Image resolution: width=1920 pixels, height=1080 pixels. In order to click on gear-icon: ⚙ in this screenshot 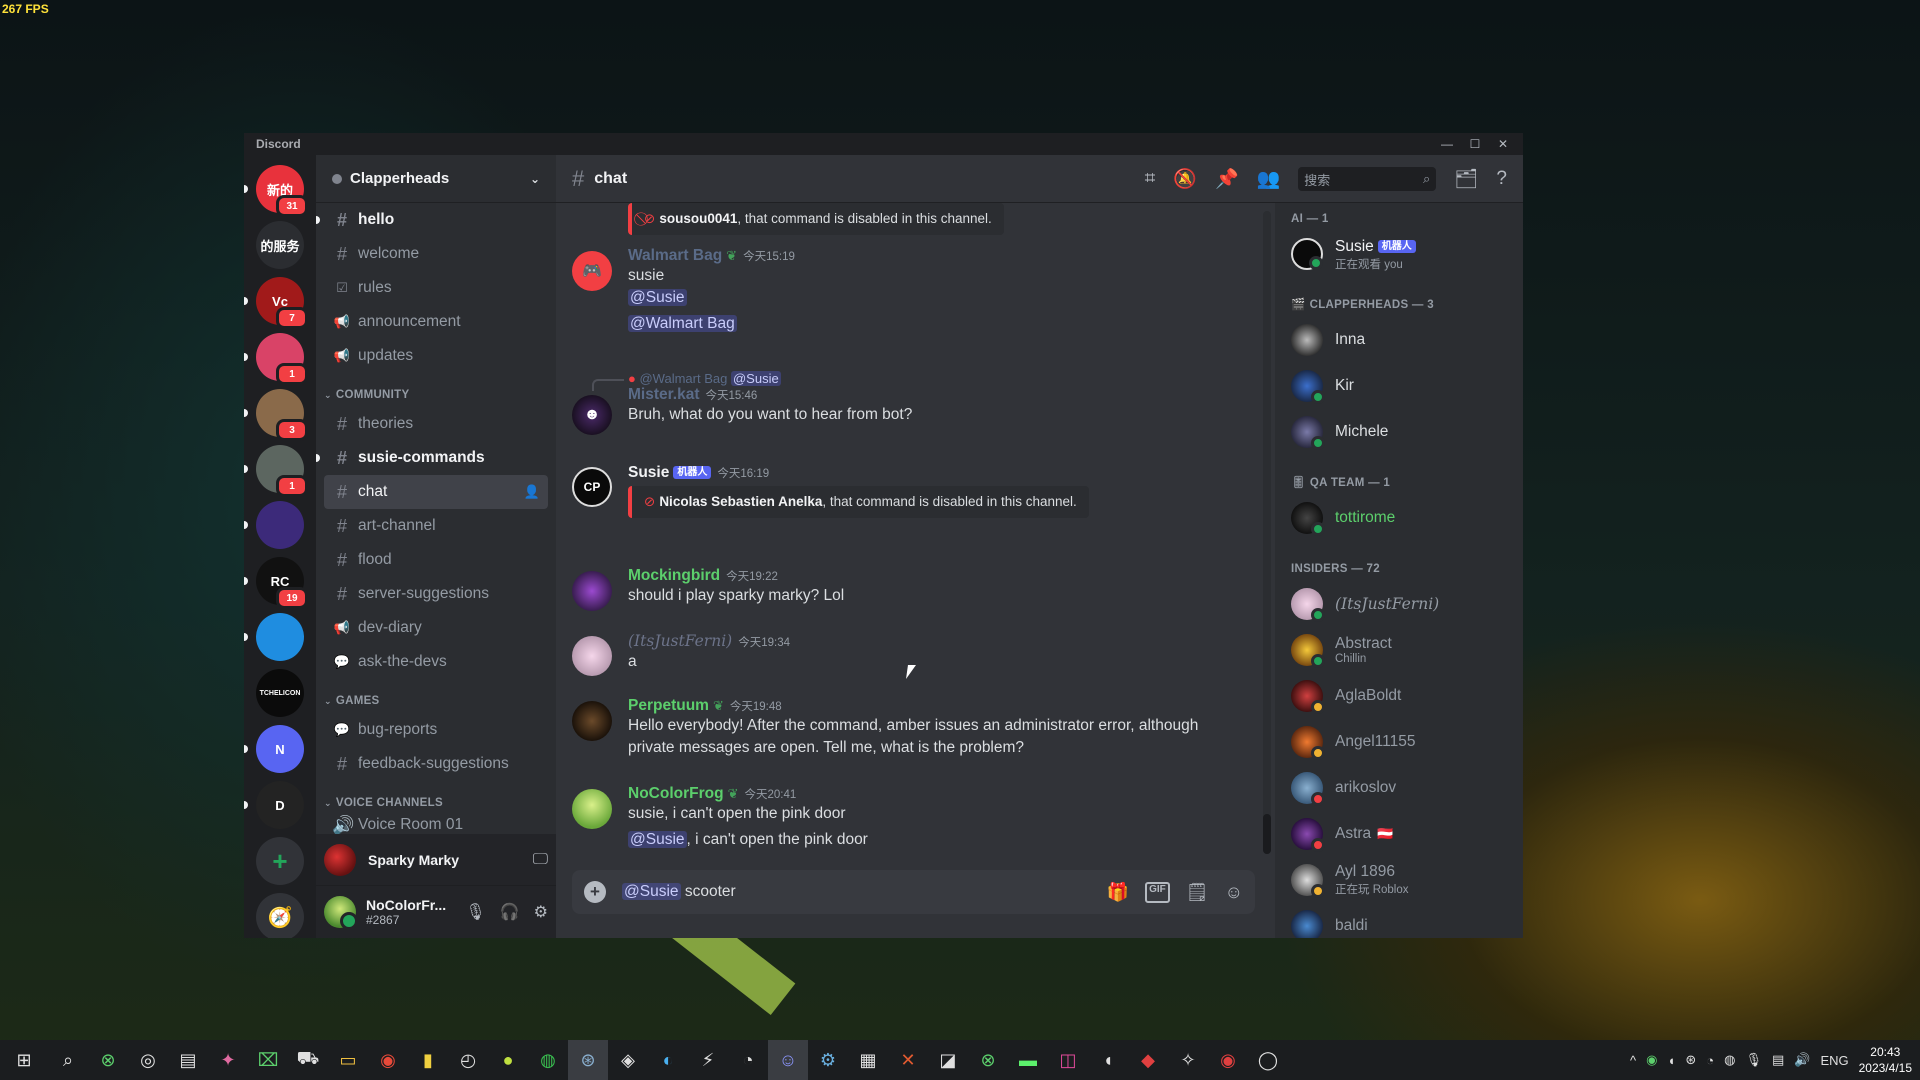, I will do `click(541, 912)`.